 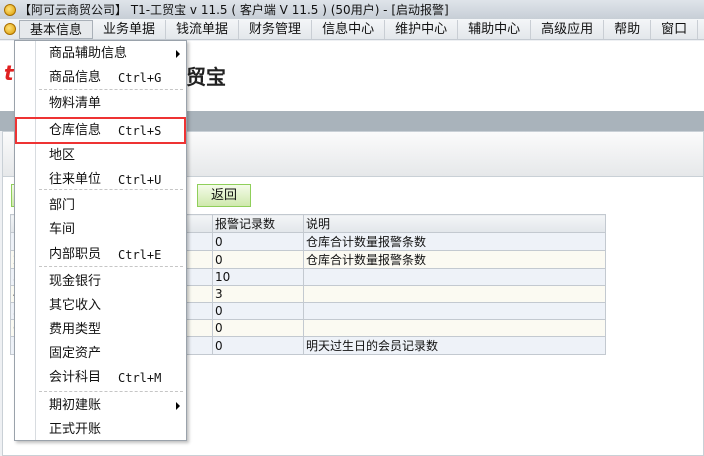 I want to click on menu-item-label: 期初建账, so click(x=75, y=405).